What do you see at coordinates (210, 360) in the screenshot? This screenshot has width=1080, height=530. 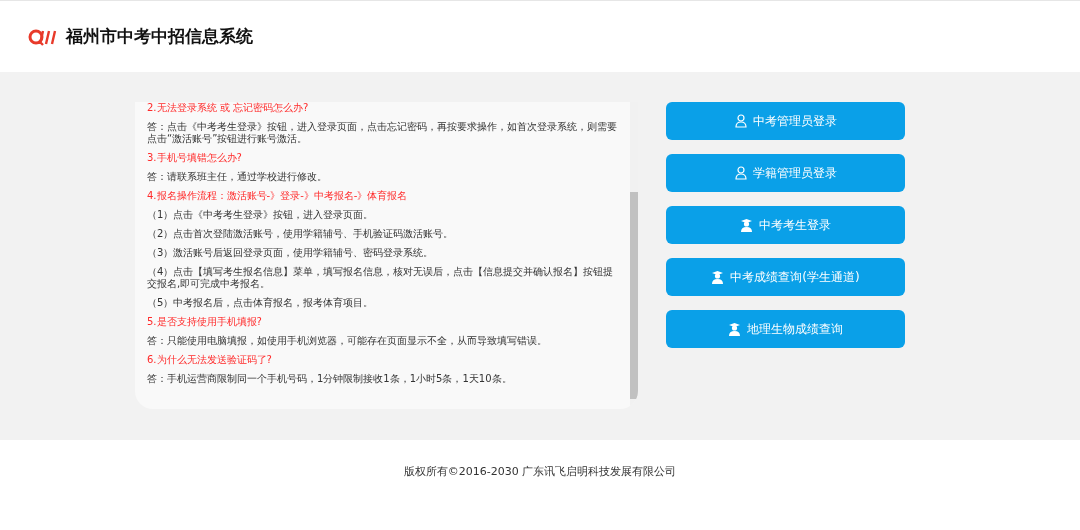 I see `faq-question: 6.为什么无法发送验证码了?` at bounding box center [210, 360].